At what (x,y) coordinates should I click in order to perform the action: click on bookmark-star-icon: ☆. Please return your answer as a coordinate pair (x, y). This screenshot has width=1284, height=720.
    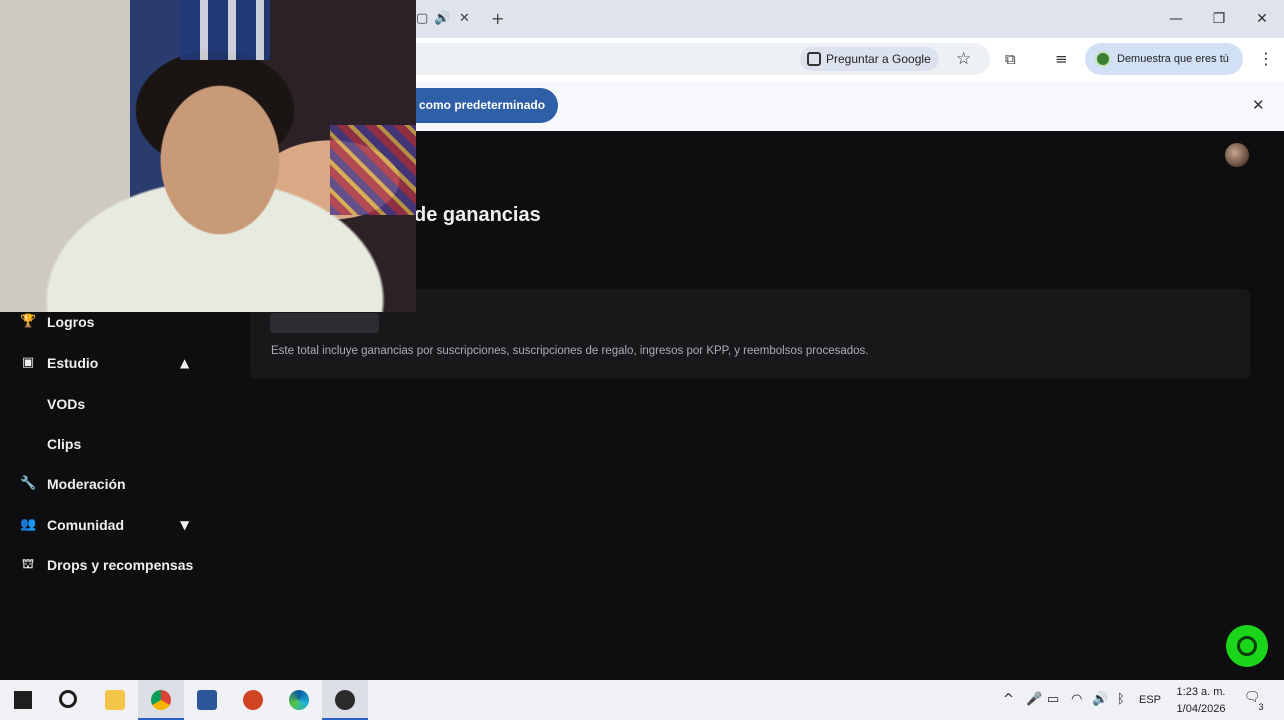
    Looking at the image, I should click on (963, 59).